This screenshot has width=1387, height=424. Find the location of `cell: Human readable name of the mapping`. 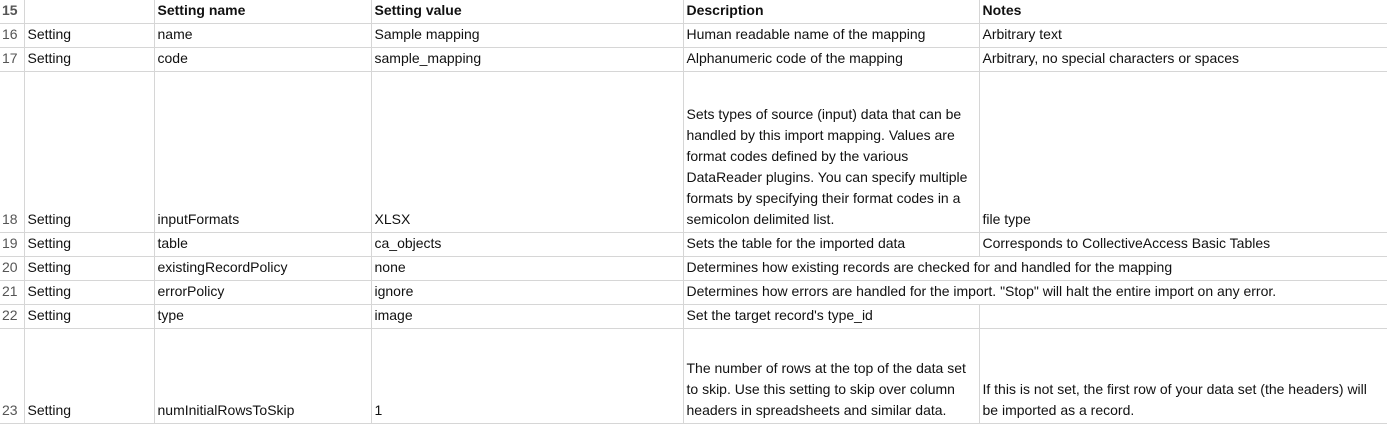

cell: Human readable name of the mapping is located at coordinates (831, 35).